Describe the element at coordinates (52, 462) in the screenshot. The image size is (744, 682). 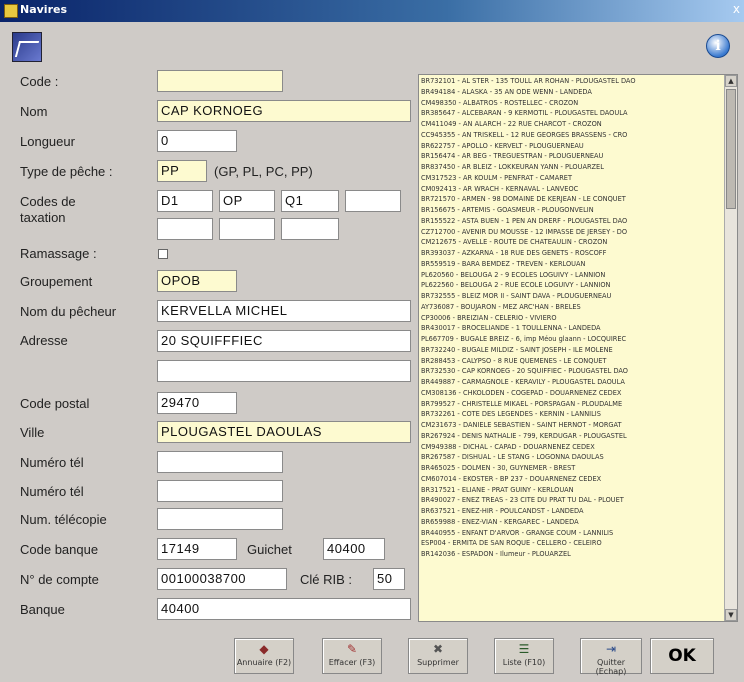
I see `label-numero-tel-1: Numéro tél` at that location.